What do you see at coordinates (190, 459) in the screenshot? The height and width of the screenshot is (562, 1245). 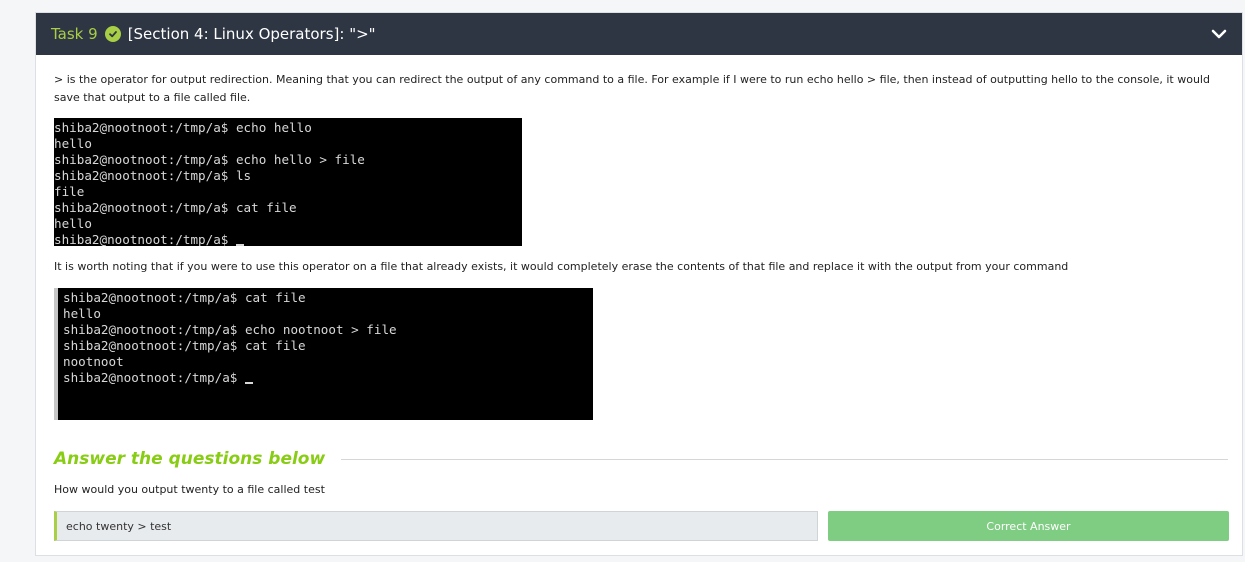 I see `answers-heading: Answer the questions below` at bounding box center [190, 459].